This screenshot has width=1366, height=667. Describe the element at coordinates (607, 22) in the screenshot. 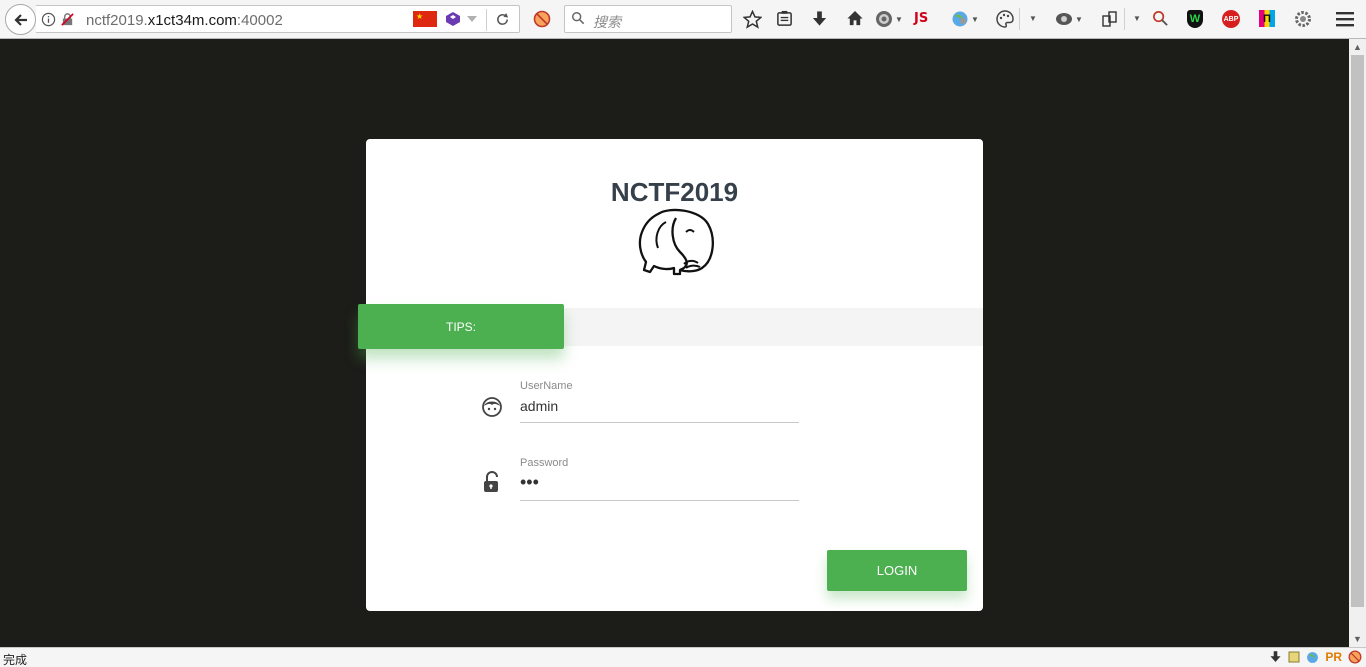

I see `search-placeholder: 搜索` at that location.